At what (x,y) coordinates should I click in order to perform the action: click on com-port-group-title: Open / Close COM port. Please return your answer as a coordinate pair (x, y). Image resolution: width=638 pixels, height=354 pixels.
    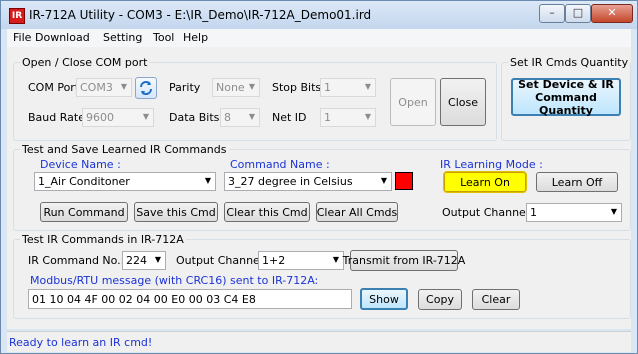
    Looking at the image, I should click on (85, 62).